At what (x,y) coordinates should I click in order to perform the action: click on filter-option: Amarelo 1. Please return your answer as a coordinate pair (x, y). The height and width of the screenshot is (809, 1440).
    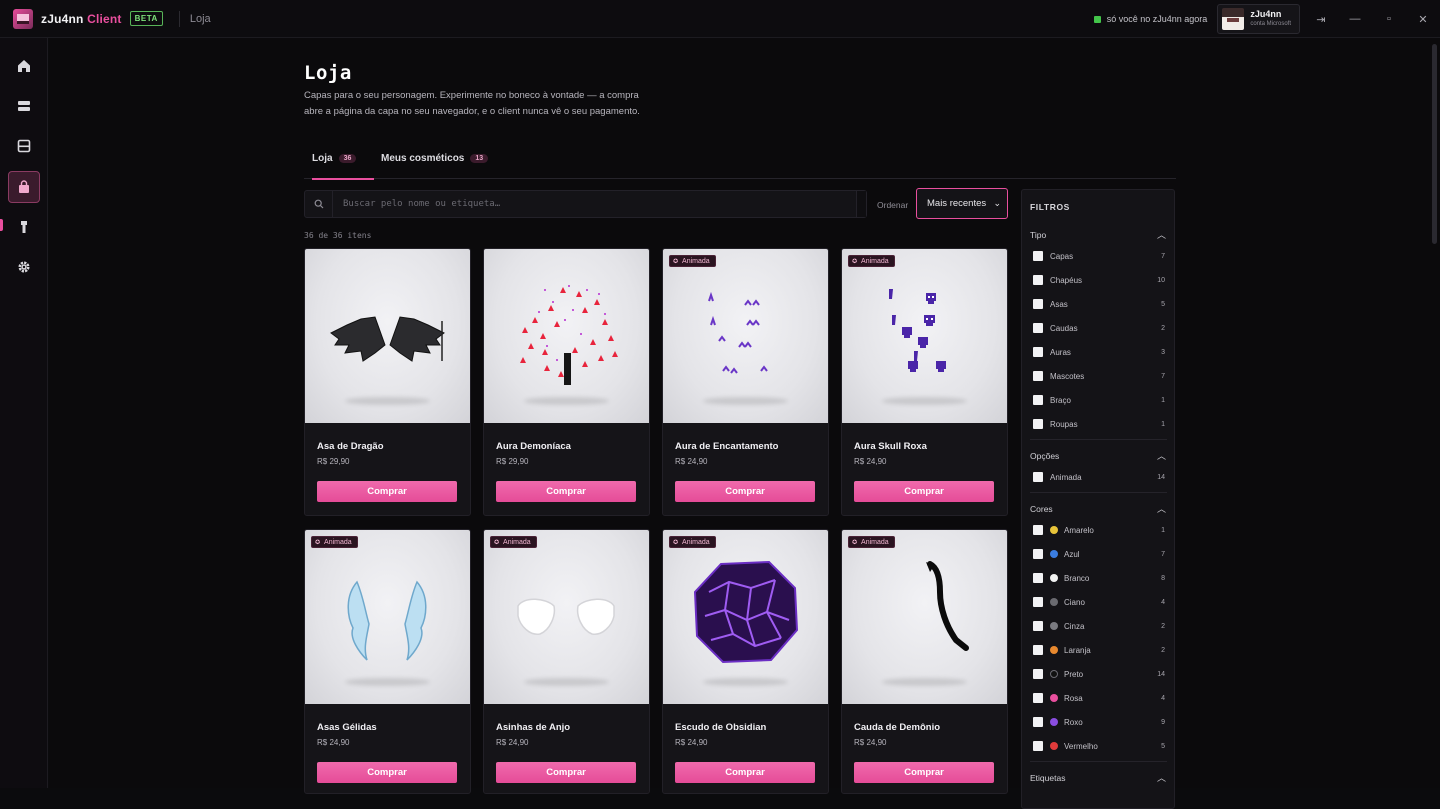
    Looking at the image, I should click on (1099, 530).